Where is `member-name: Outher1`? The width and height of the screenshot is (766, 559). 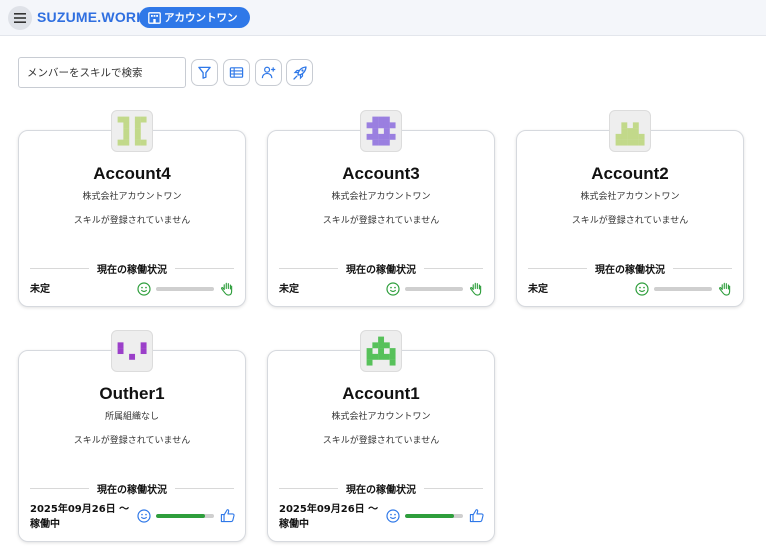 member-name: Outher1 is located at coordinates (132, 394).